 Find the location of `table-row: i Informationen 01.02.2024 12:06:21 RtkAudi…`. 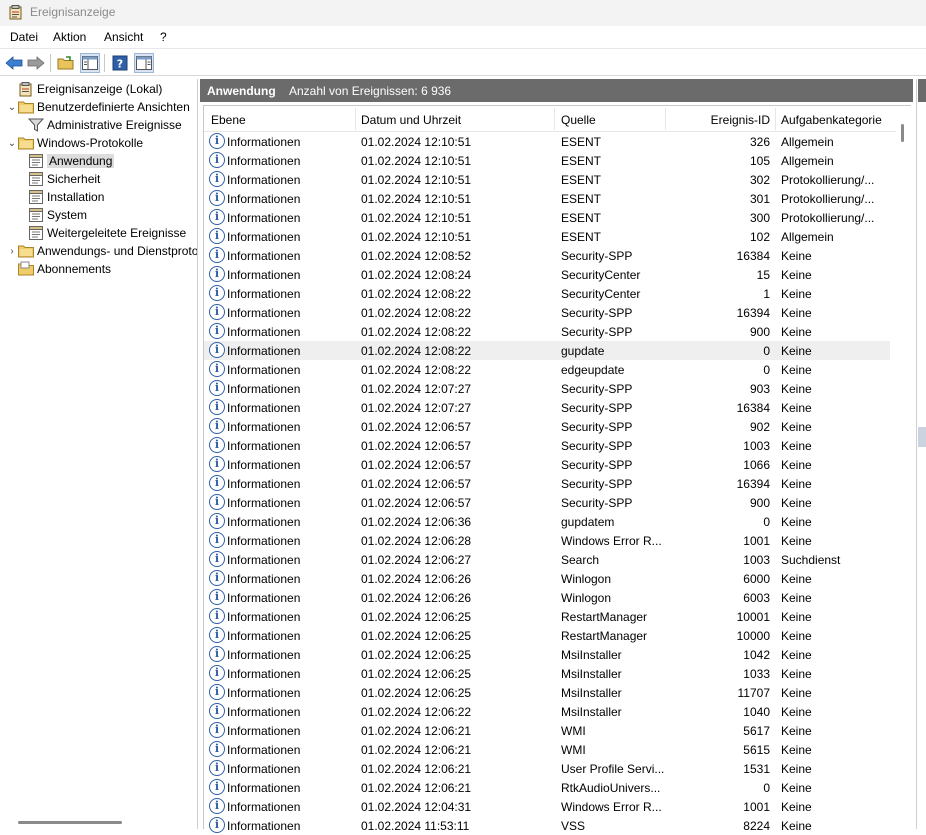

table-row: i Informationen 01.02.2024 12:06:21 RtkAudi… is located at coordinates (547, 787).